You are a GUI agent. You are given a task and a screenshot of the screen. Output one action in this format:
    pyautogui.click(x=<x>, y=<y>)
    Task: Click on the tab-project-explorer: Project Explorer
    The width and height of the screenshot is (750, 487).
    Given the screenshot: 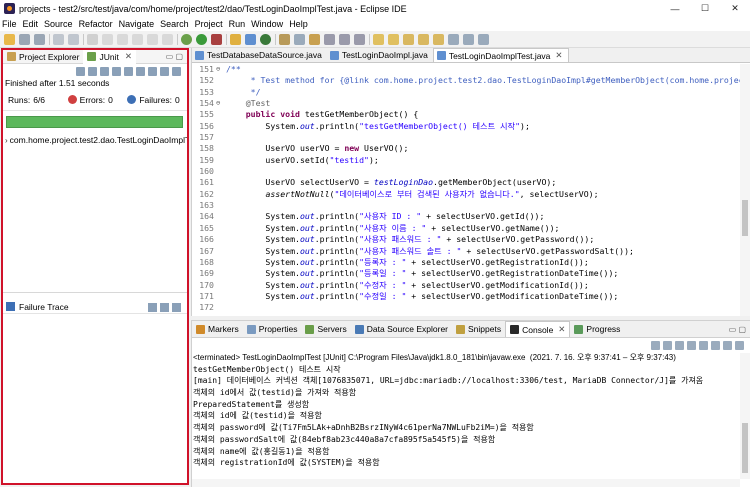 What is the action you would take?
    pyautogui.click(x=43, y=57)
    